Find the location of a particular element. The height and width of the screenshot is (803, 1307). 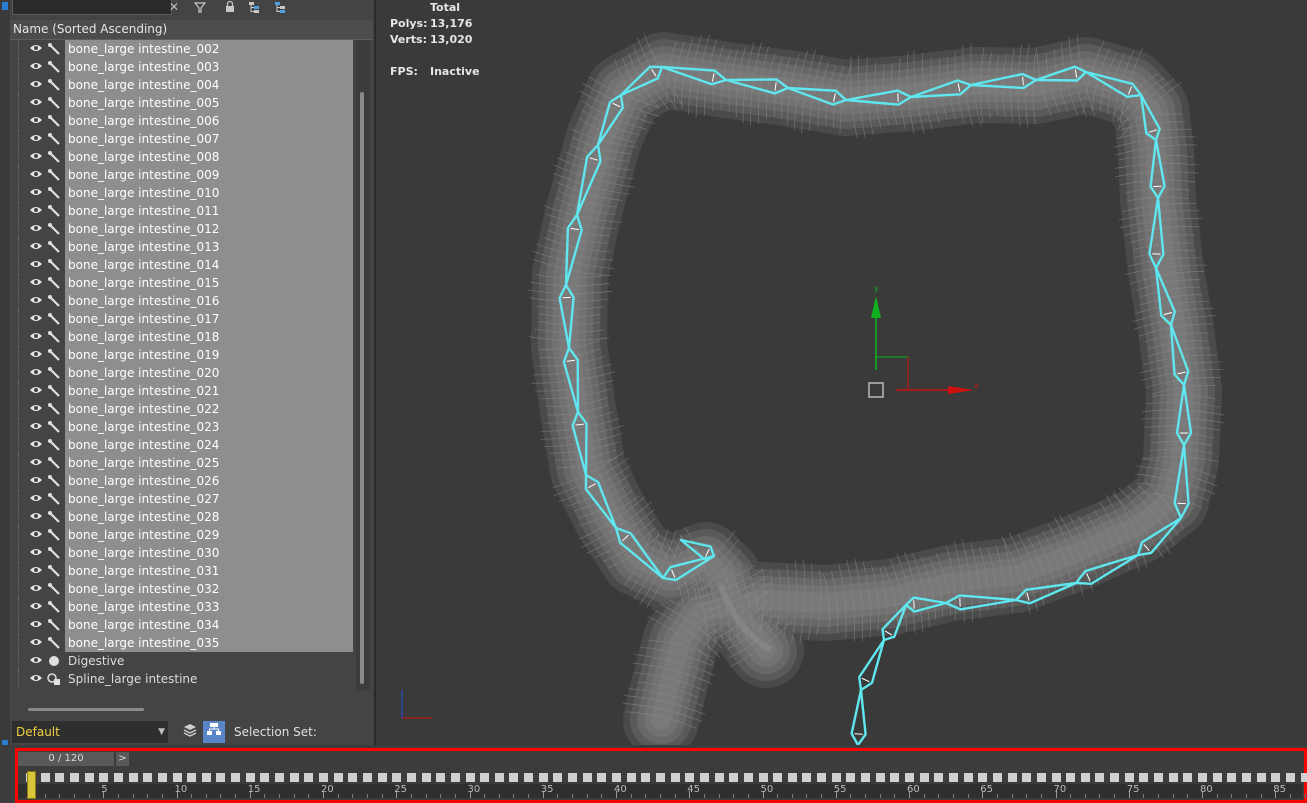

list-item: bone_large intestine_016 is located at coordinates (181, 301).